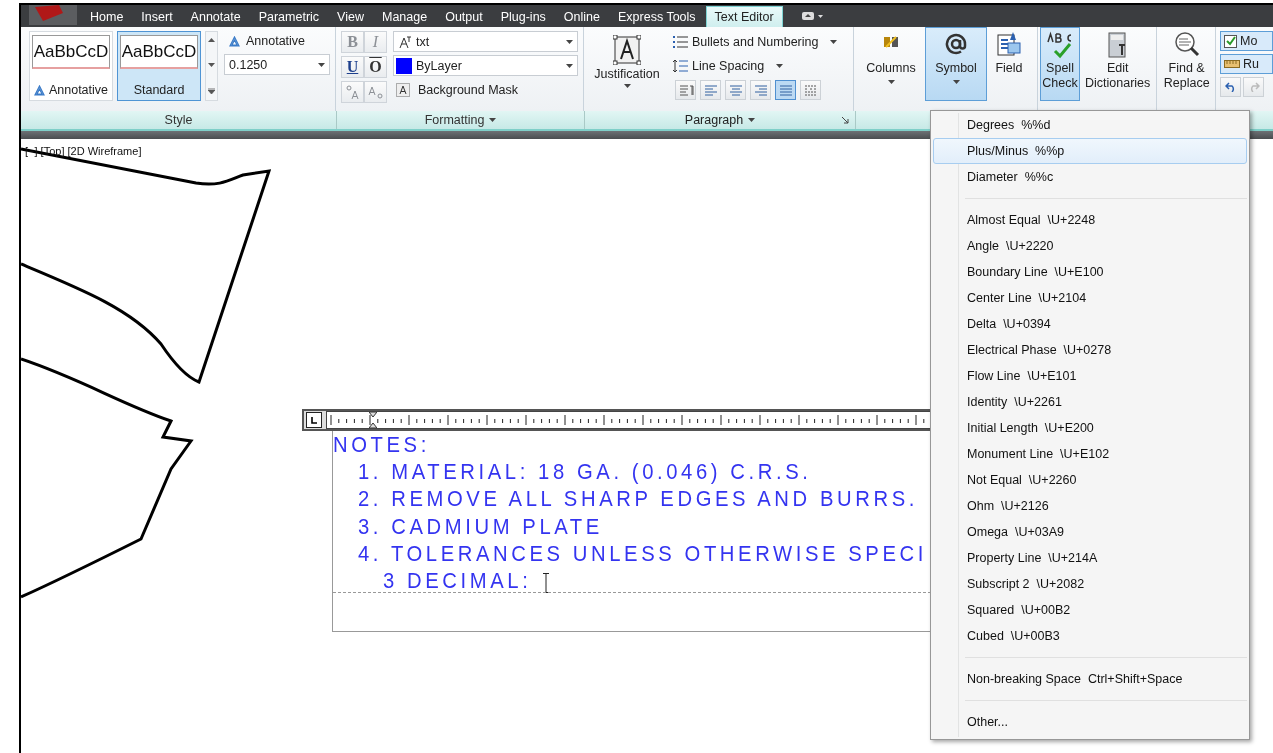  What do you see at coordinates (83, 151) in the screenshot?
I see `viewport-label: [−] [Top] [2D Wireframe]` at bounding box center [83, 151].